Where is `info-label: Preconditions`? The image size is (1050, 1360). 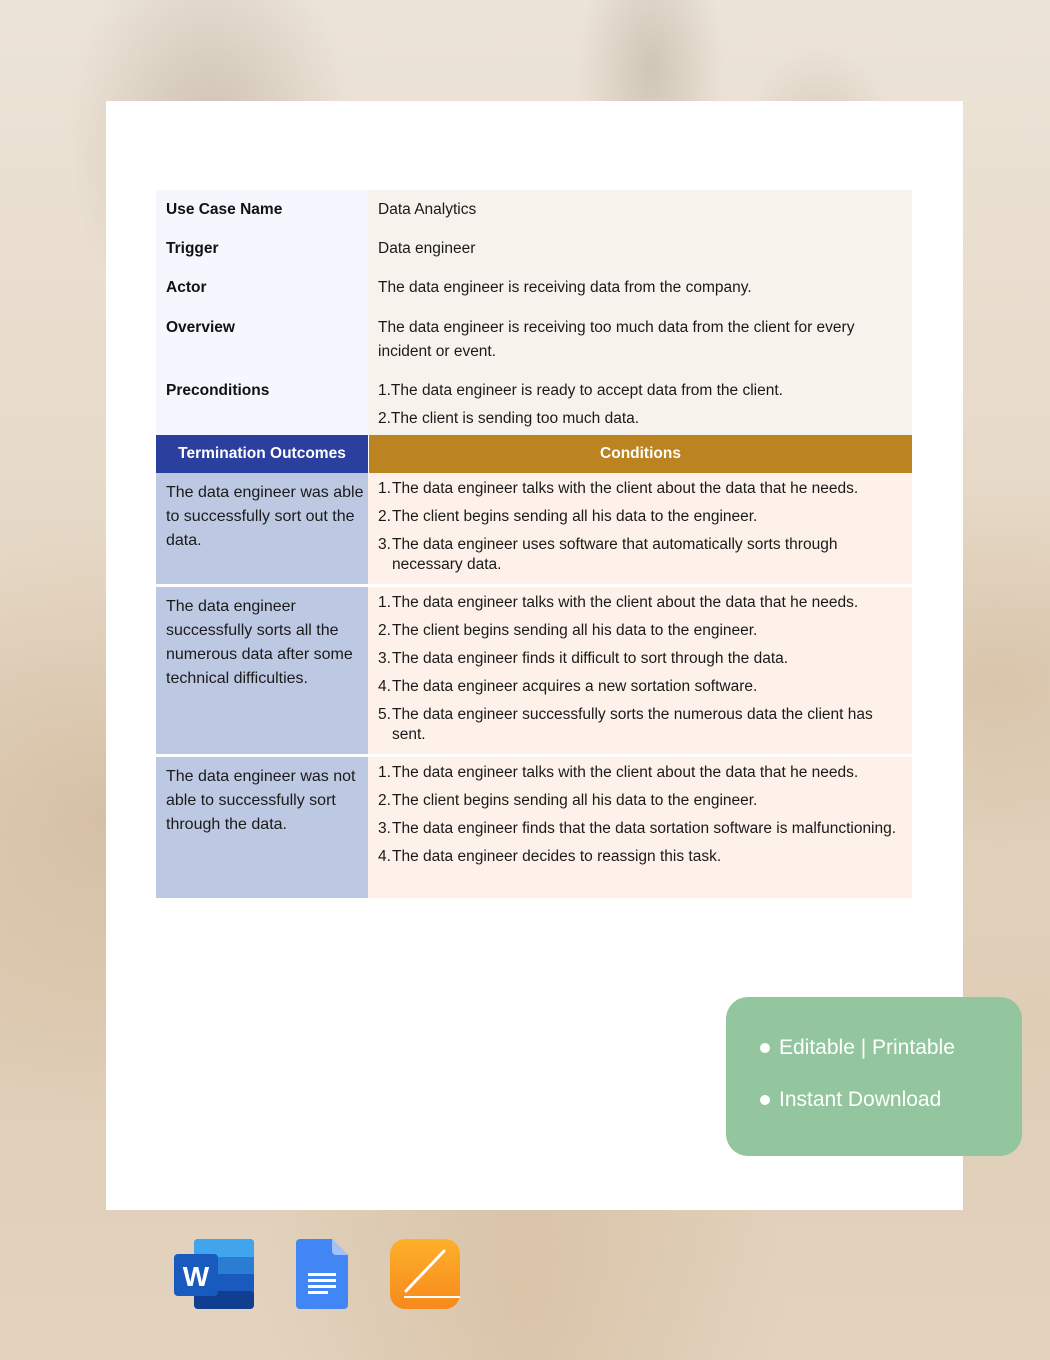 info-label: Preconditions is located at coordinates (262, 403).